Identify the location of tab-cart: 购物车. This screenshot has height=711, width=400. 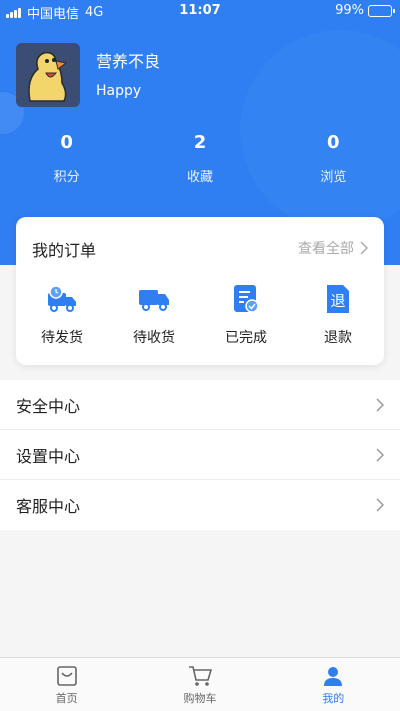
(199, 684).